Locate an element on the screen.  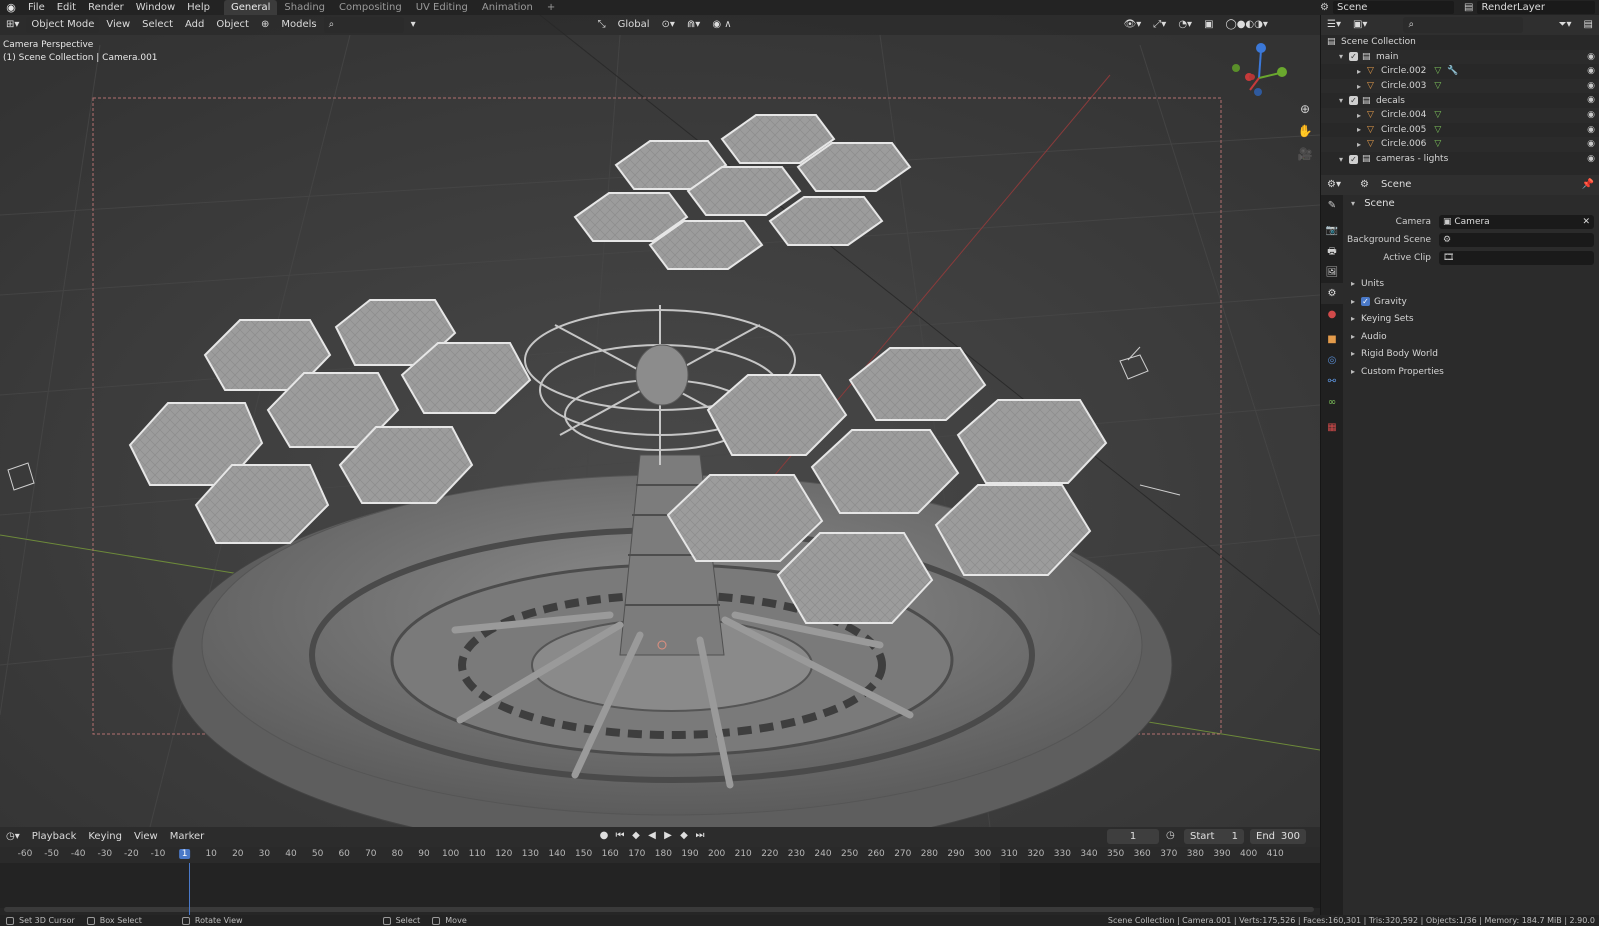
select-menu: Select is located at coordinates (157, 25).